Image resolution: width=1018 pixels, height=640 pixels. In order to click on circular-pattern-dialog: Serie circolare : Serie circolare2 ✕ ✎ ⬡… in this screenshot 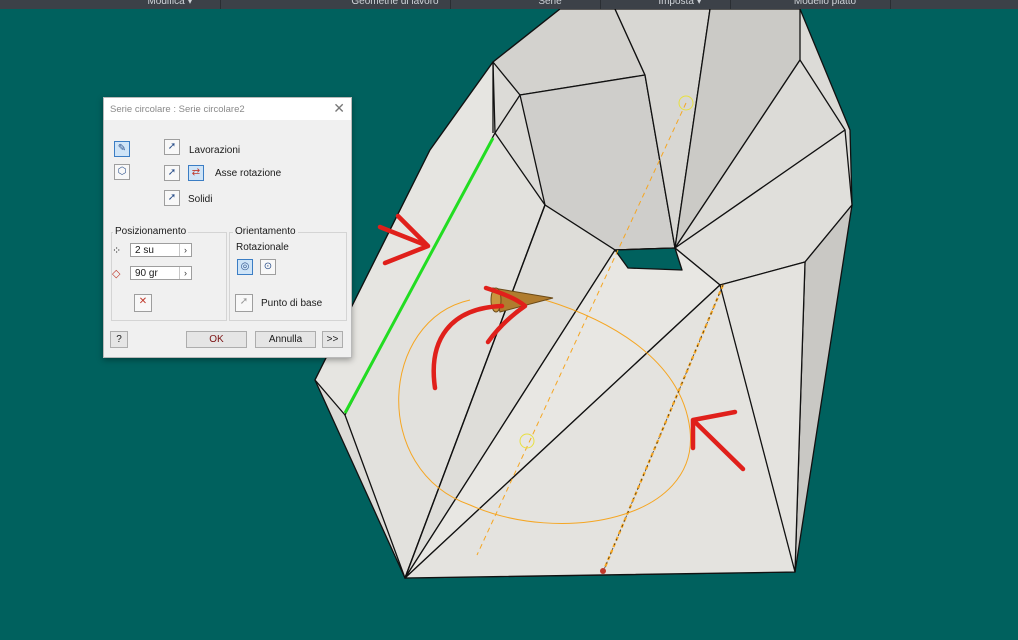, I will do `click(227, 227)`.